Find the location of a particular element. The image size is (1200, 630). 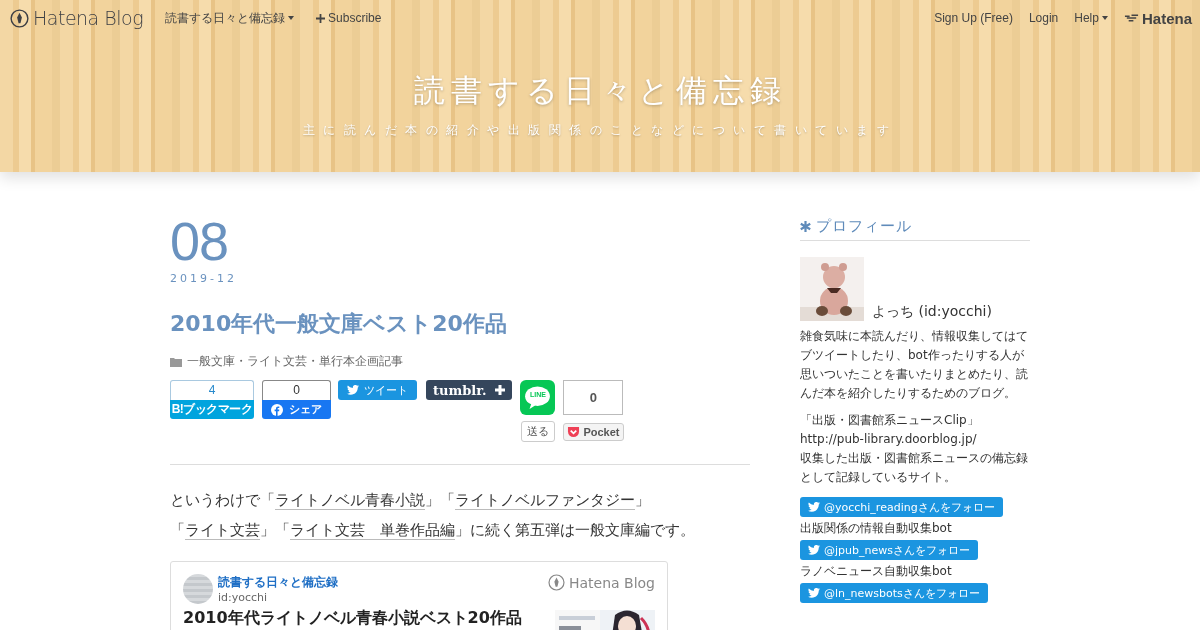

pocket-button: Pocket is located at coordinates (593, 432).